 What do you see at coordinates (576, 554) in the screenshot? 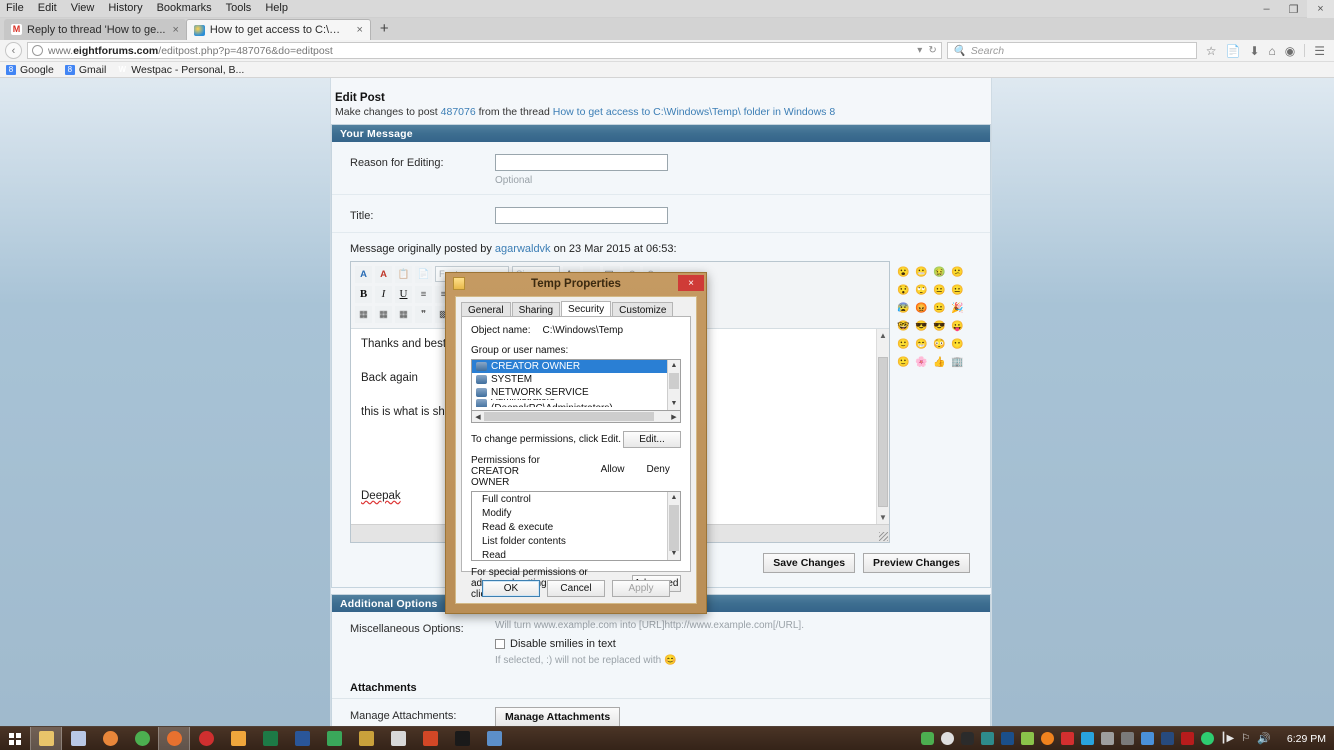
I see `permission-row: Read` at bounding box center [576, 554].